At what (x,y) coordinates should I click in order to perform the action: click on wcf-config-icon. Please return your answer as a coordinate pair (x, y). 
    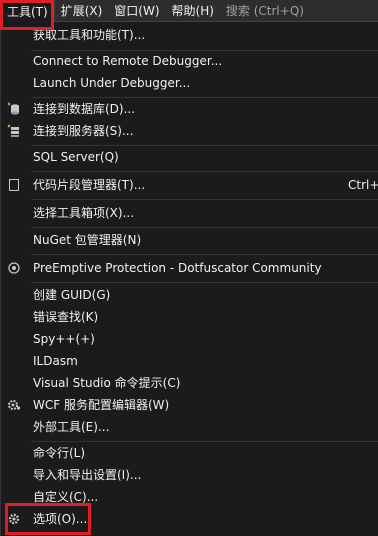
    Looking at the image, I should click on (14, 405).